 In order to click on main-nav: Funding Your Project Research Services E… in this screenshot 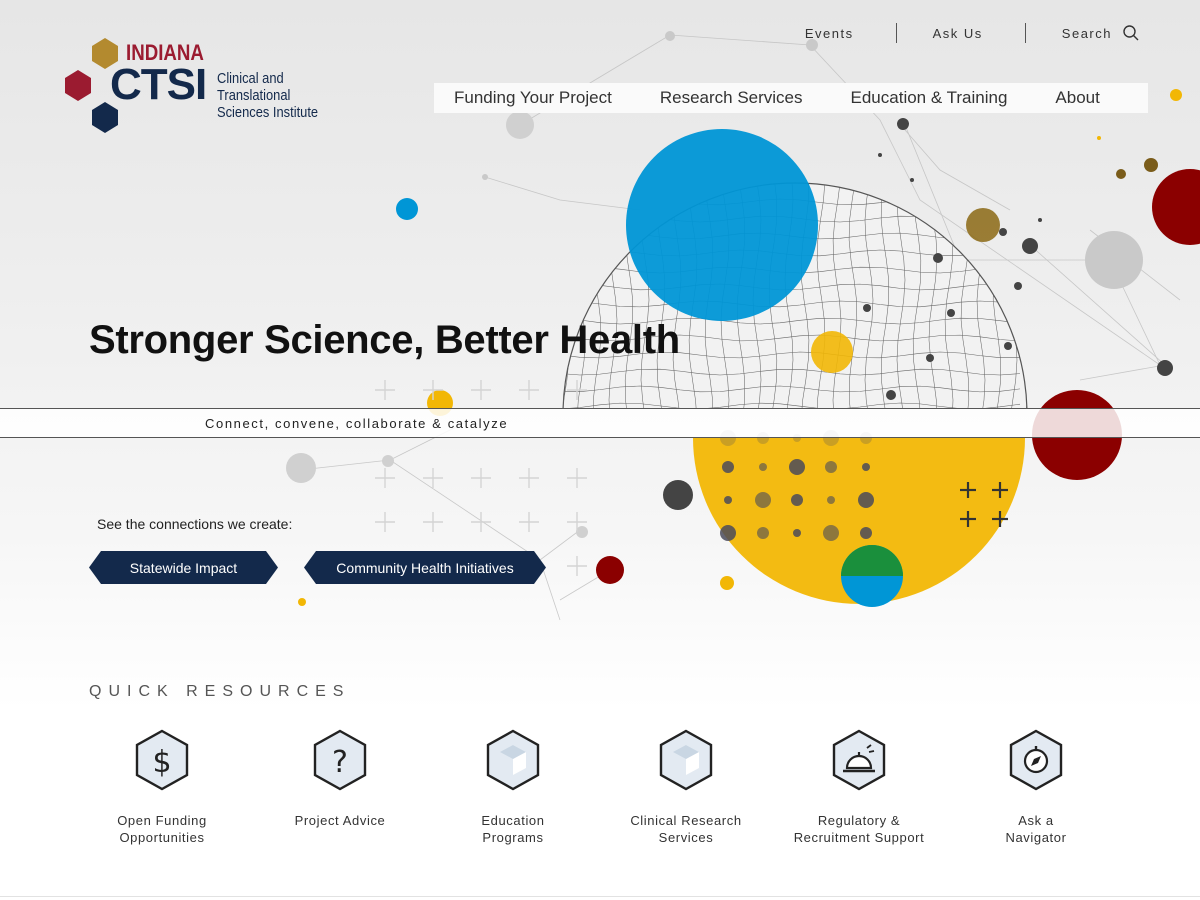, I will do `click(791, 98)`.